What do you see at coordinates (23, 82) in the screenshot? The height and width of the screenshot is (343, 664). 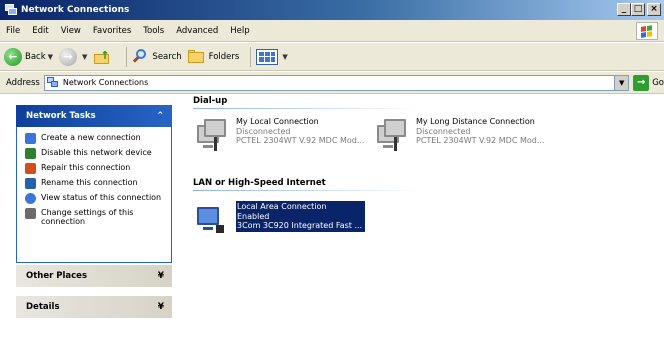 I see `address-label: Address` at bounding box center [23, 82].